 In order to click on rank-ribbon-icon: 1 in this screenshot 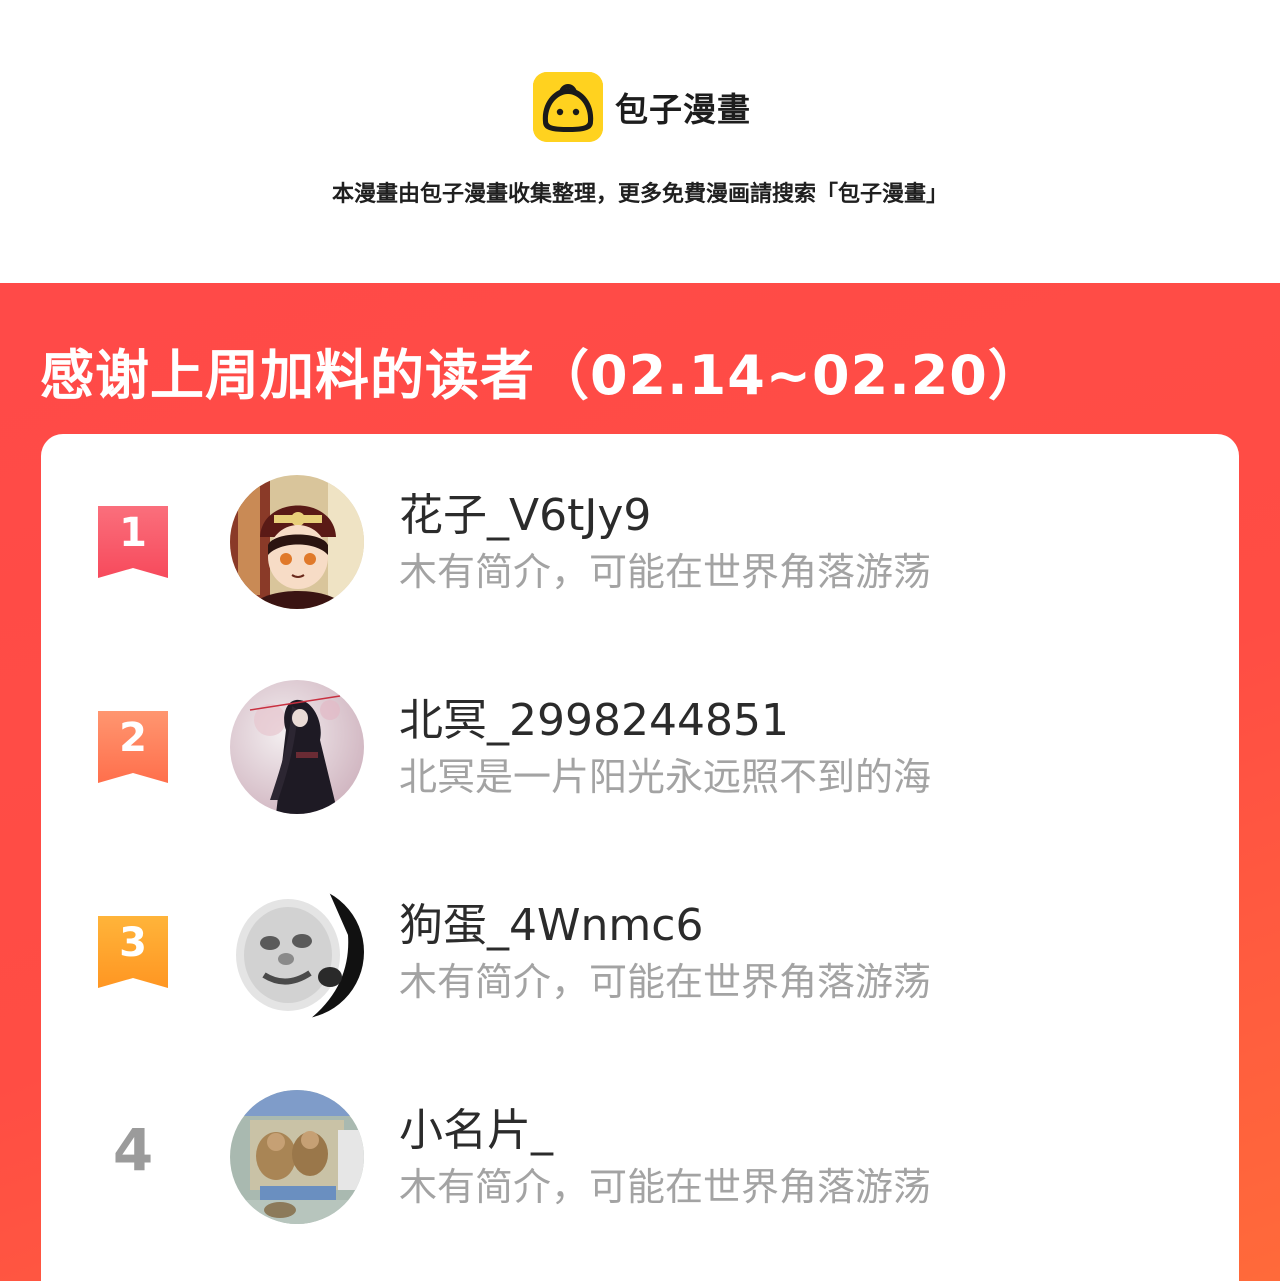, I will do `click(133, 543)`.